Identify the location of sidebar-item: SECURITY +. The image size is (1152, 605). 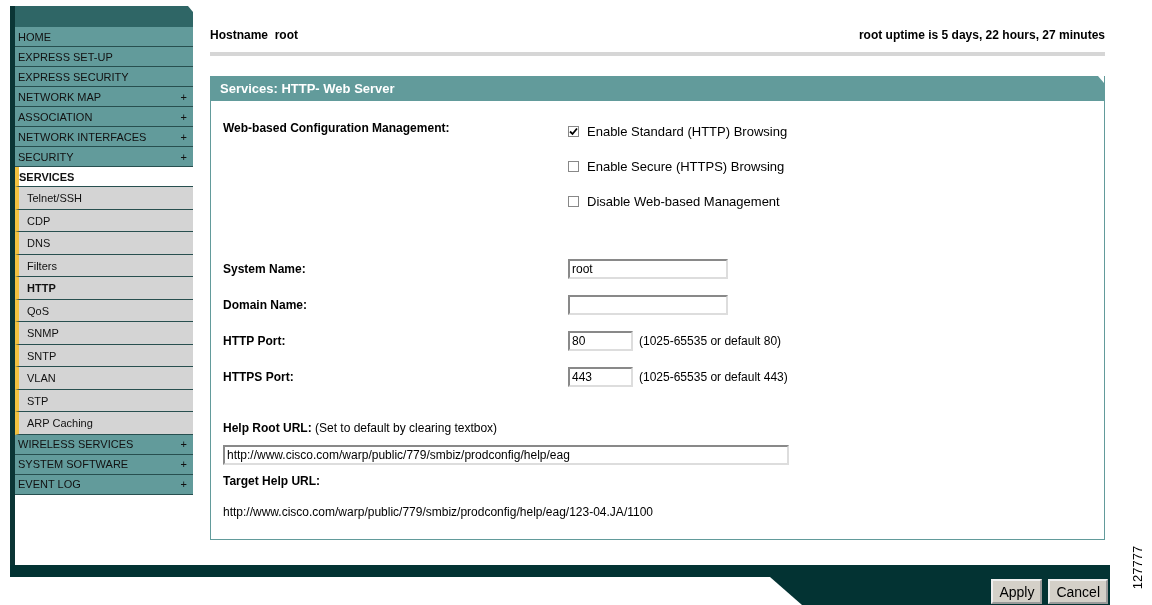
(104, 157).